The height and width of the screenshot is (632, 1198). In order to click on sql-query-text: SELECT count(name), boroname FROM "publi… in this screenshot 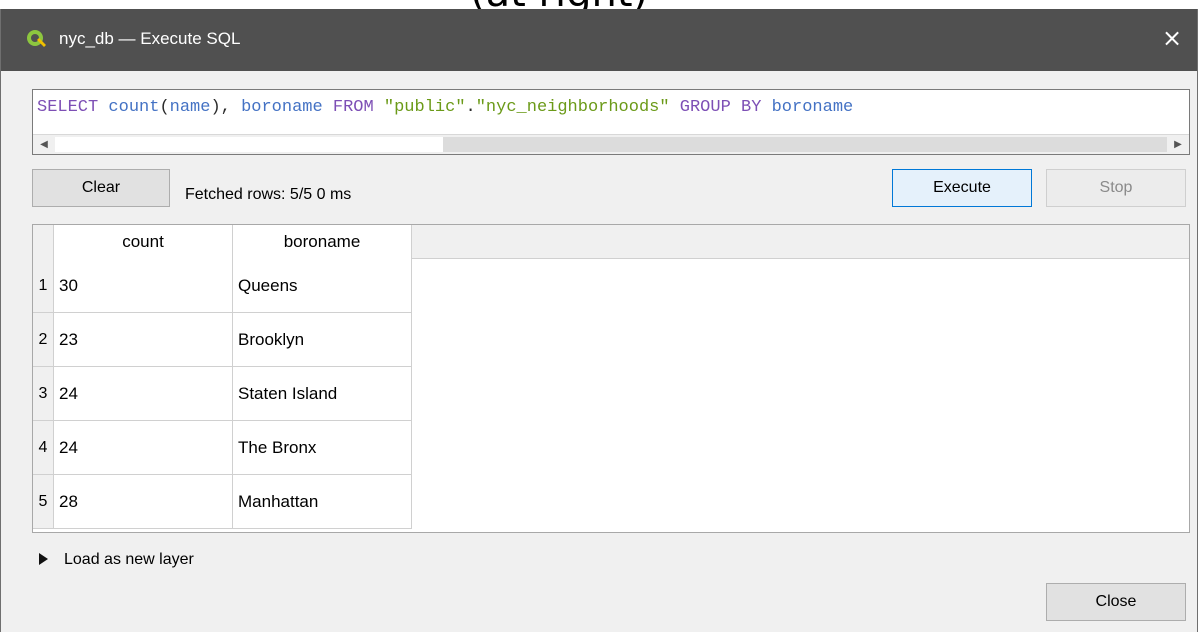, I will do `click(445, 107)`.